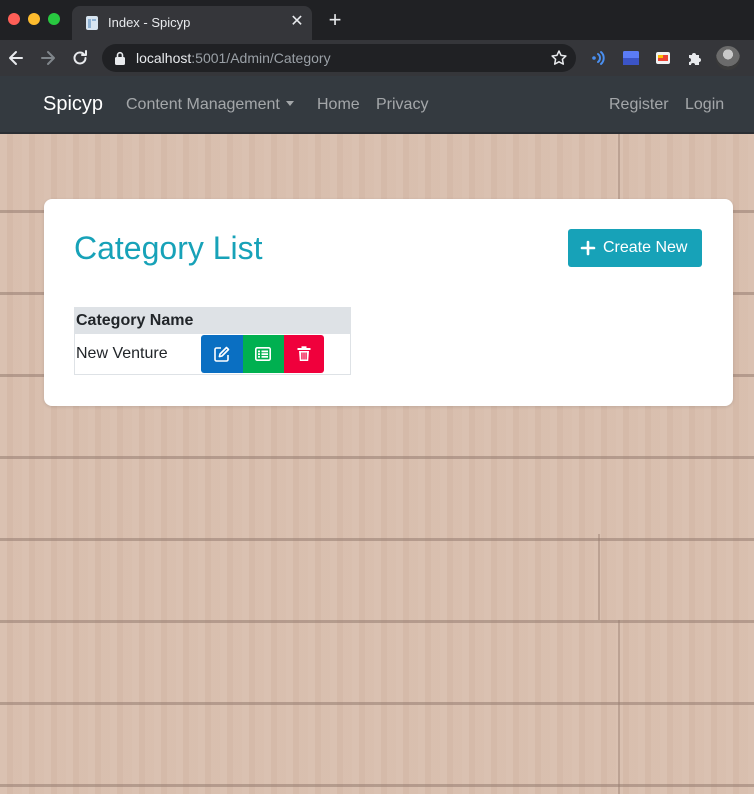 Image resolution: width=754 pixels, height=794 pixels. Describe the element at coordinates (261, 58) in the screenshot. I see `url-path: :5001/Admin/Category` at that location.